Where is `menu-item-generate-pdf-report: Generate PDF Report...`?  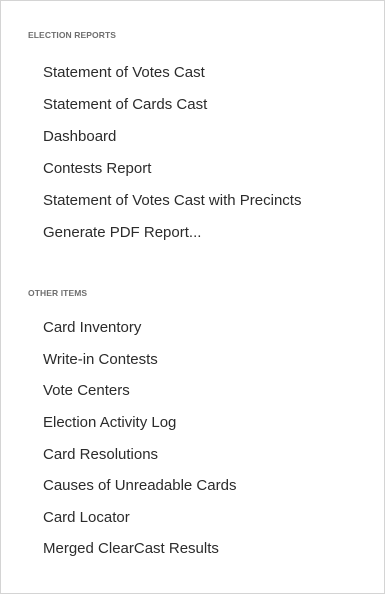 menu-item-generate-pdf-report: Generate PDF Report... is located at coordinates (122, 233).